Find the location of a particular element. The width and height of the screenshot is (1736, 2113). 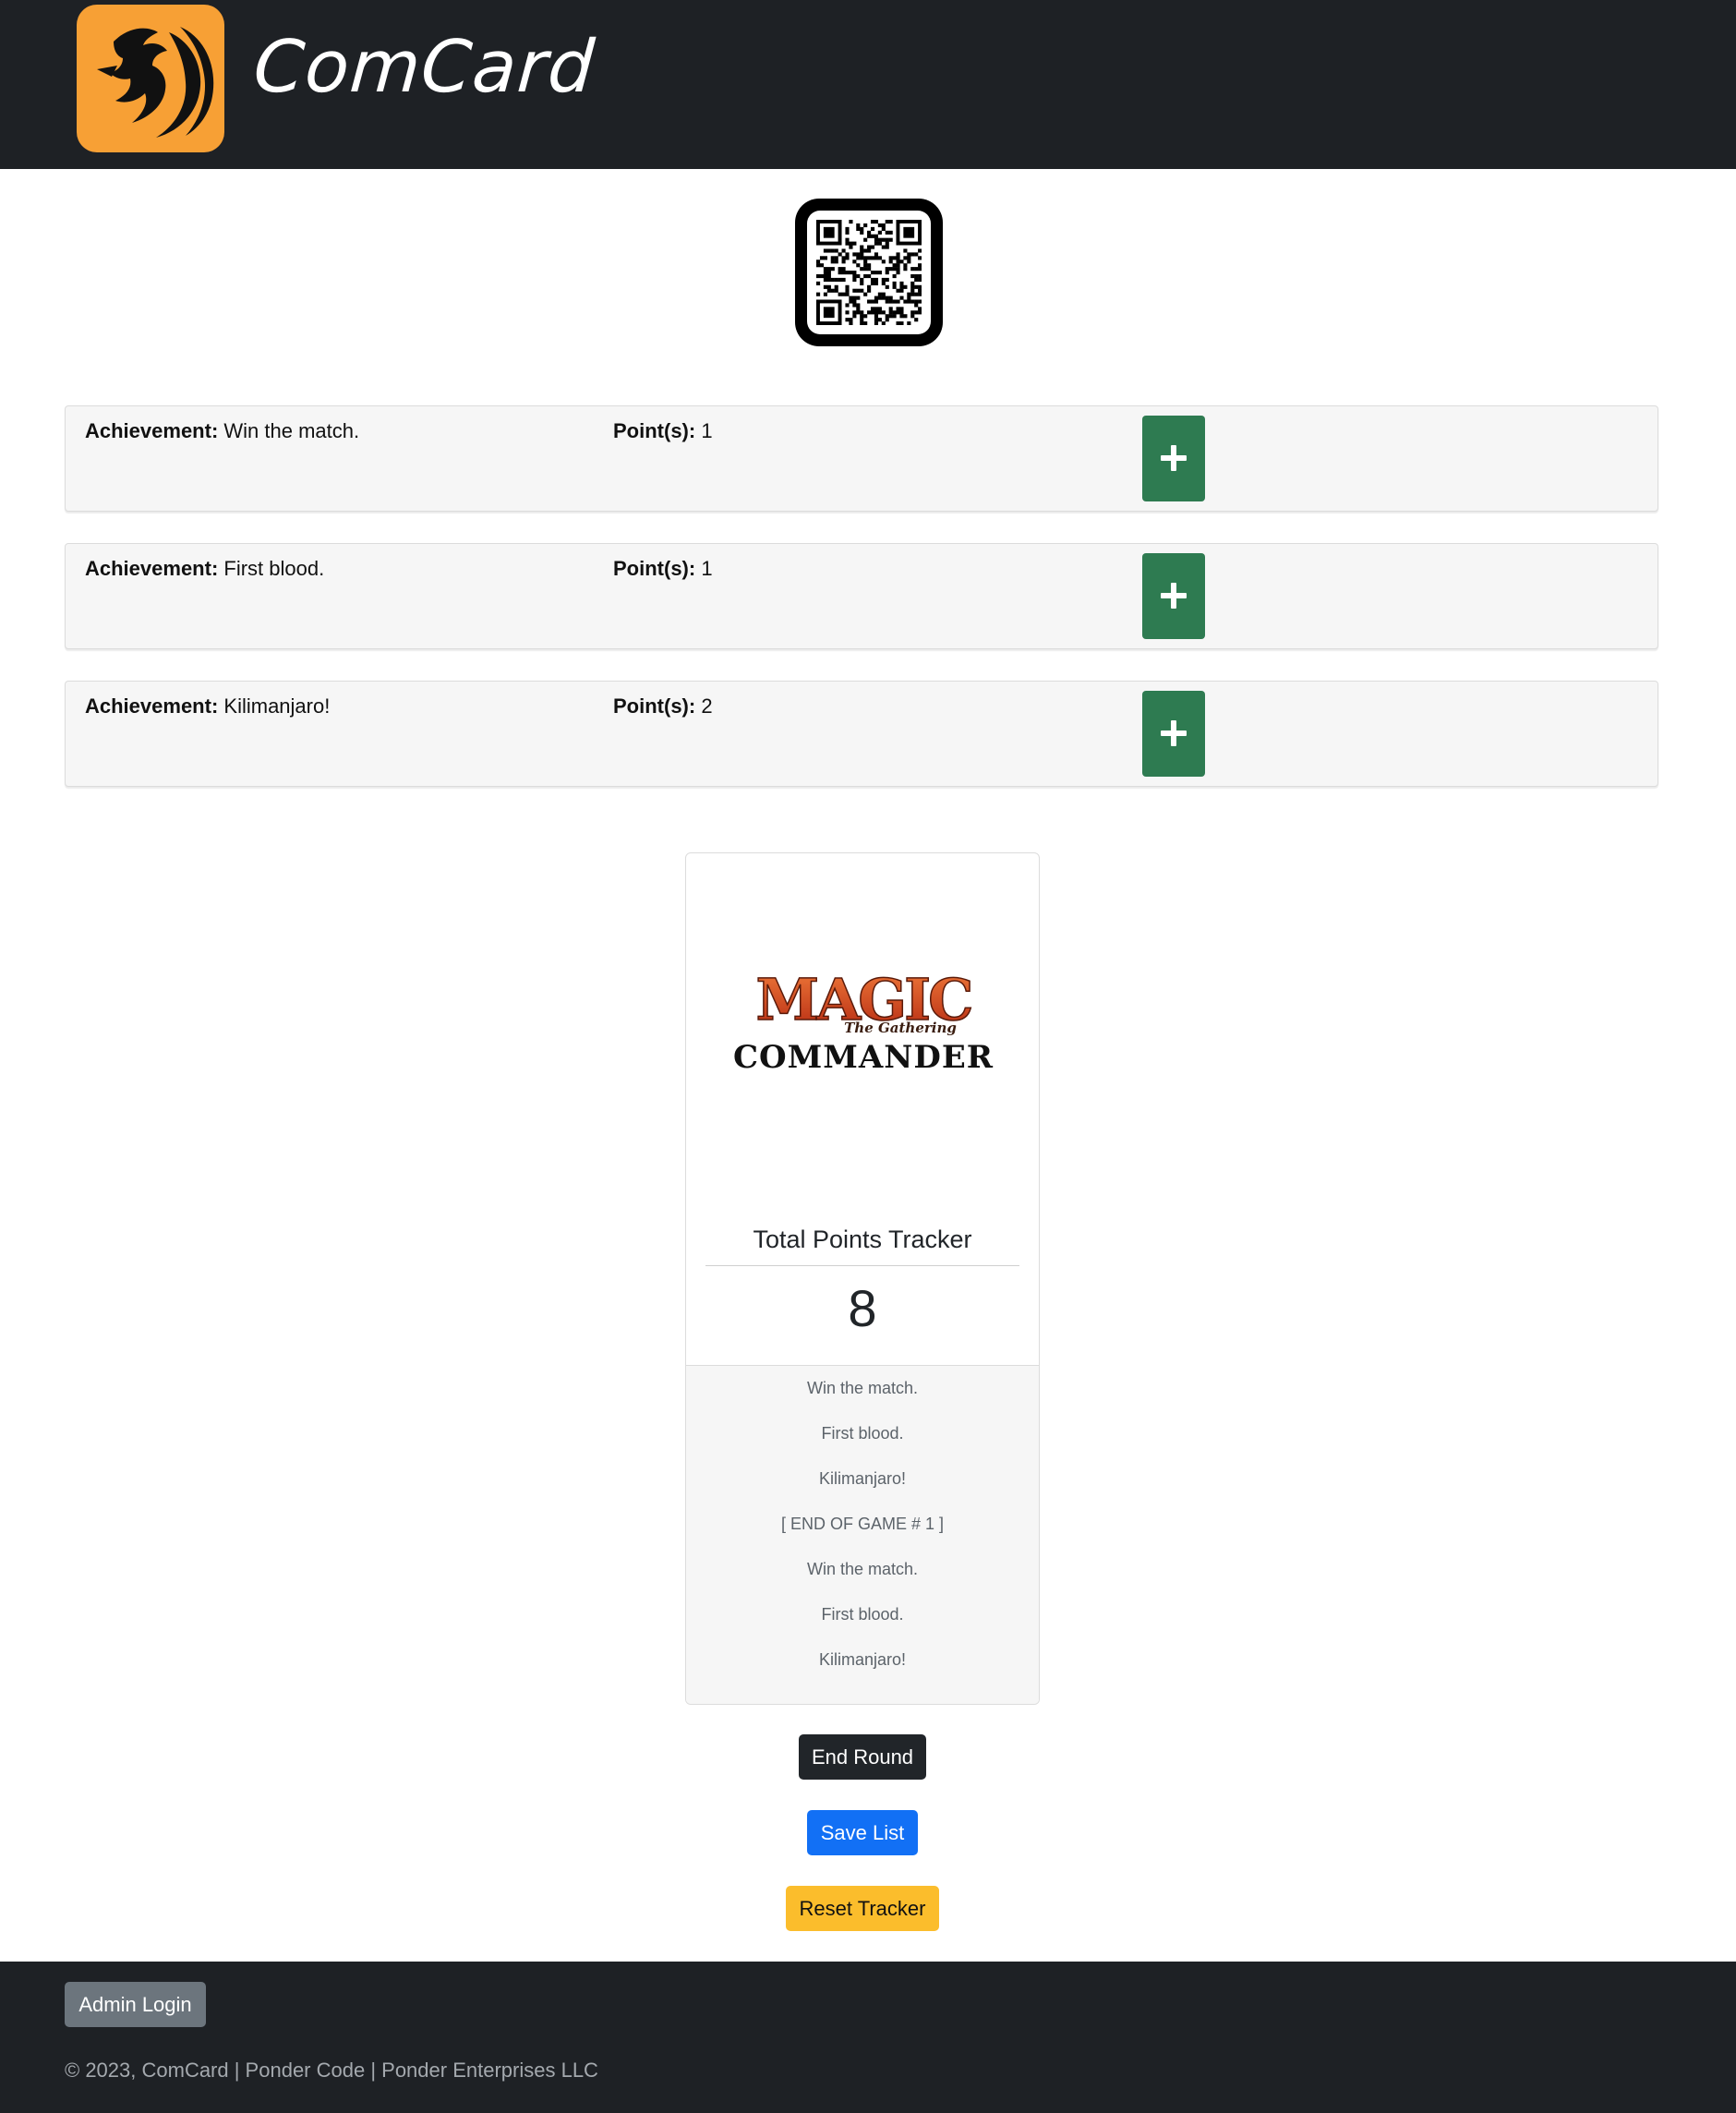

reset-tracker-button: Reset Tracker is located at coordinates (862, 1908).